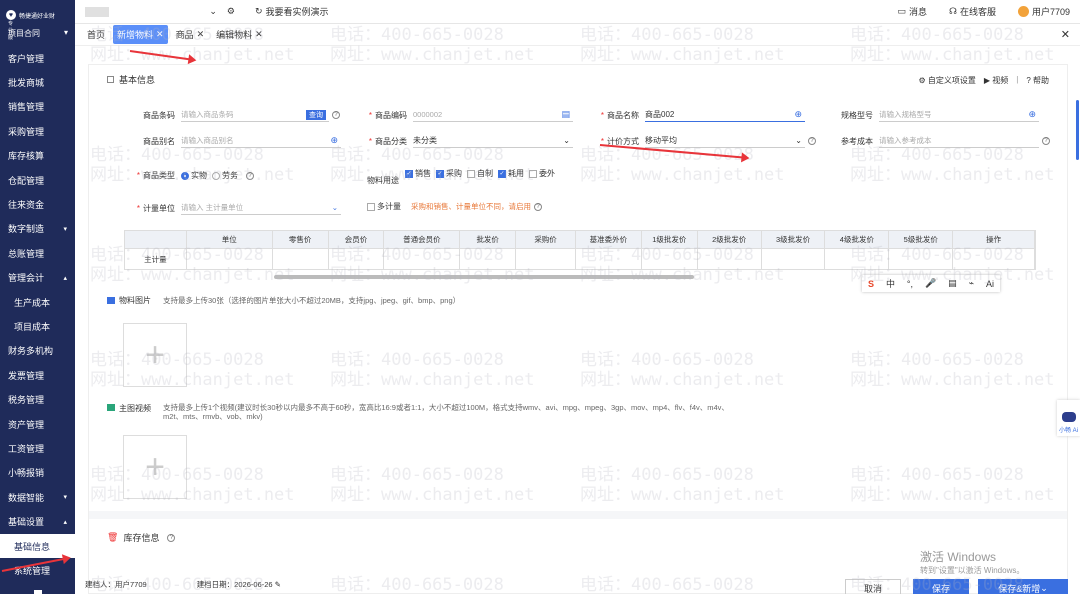 The width and height of the screenshot is (1080, 594). What do you see at coordinates (37, 253) in the screenshot?
I see `sidebar-item: 总账管理` at bounding box center [37, 253].